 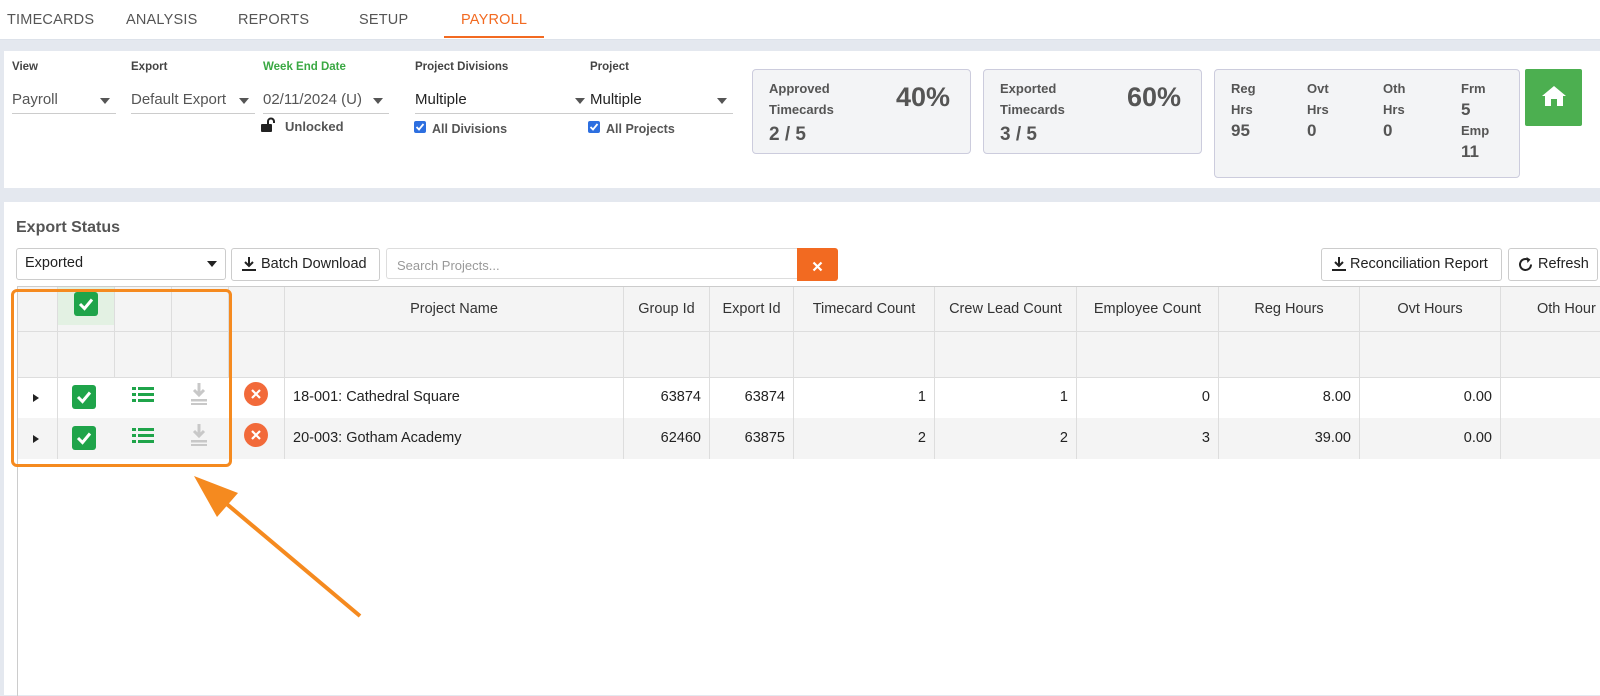 I want to click on export-status-title: Export Status, so click(x=68, y=227).